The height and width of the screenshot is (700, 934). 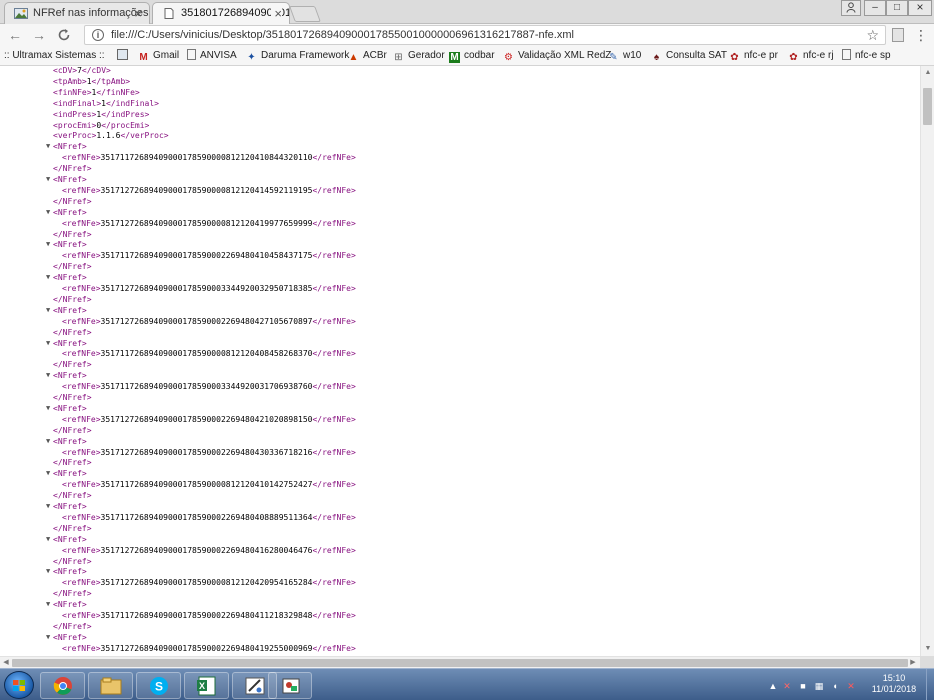 I want to click on bookmark-w10: ✎ w10, so click(x=624, y=56).